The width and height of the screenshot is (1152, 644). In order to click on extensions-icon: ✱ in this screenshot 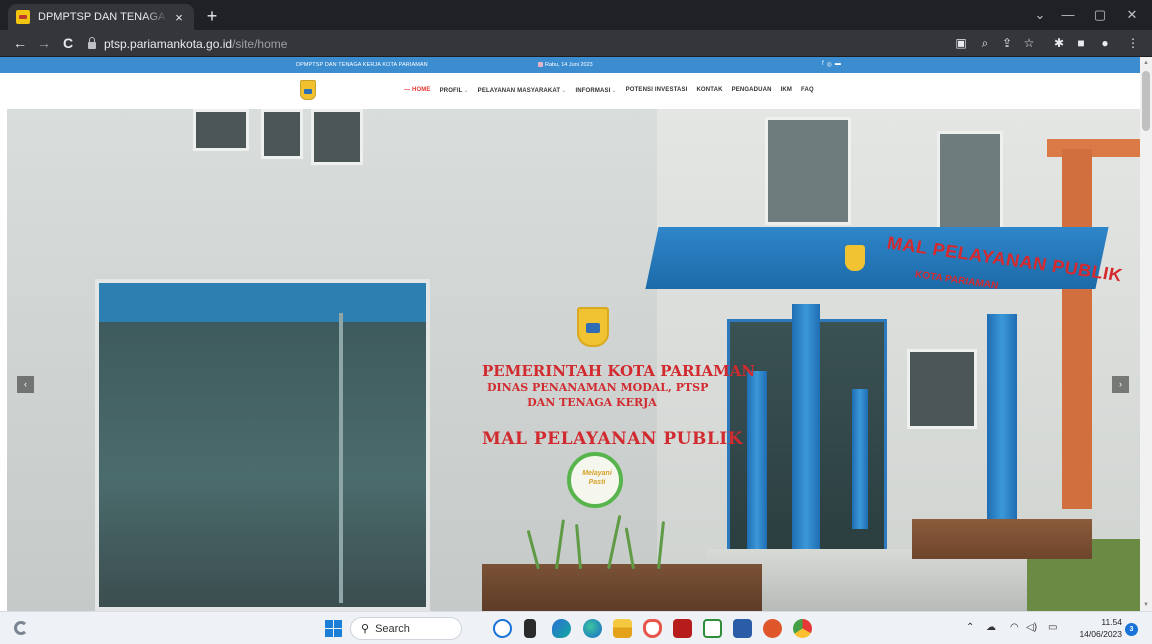, I will do `click(1059, 43)`.